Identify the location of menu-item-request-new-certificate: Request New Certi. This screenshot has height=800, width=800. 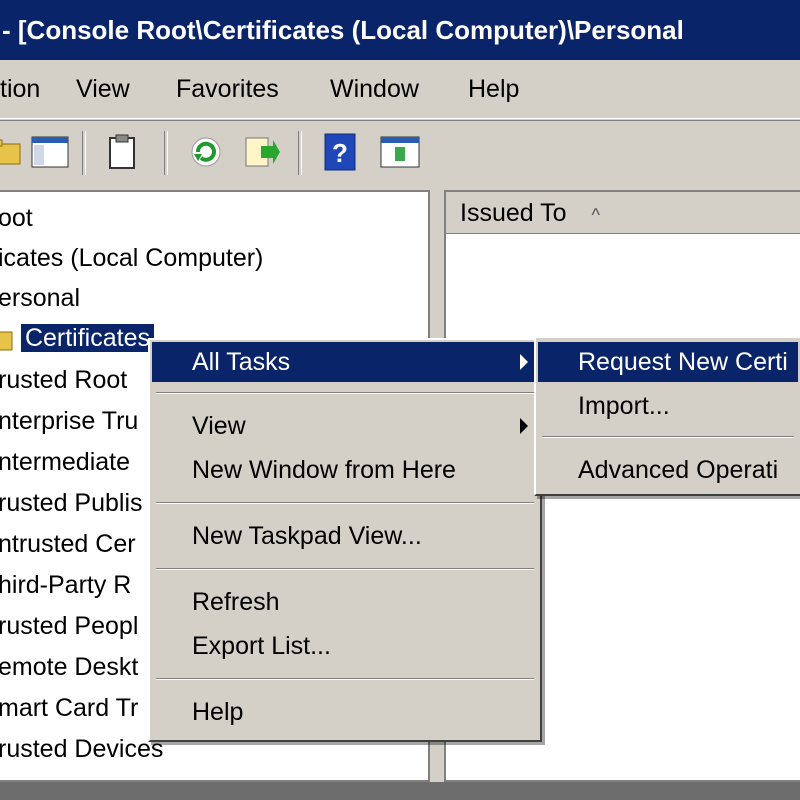
(668, 362).